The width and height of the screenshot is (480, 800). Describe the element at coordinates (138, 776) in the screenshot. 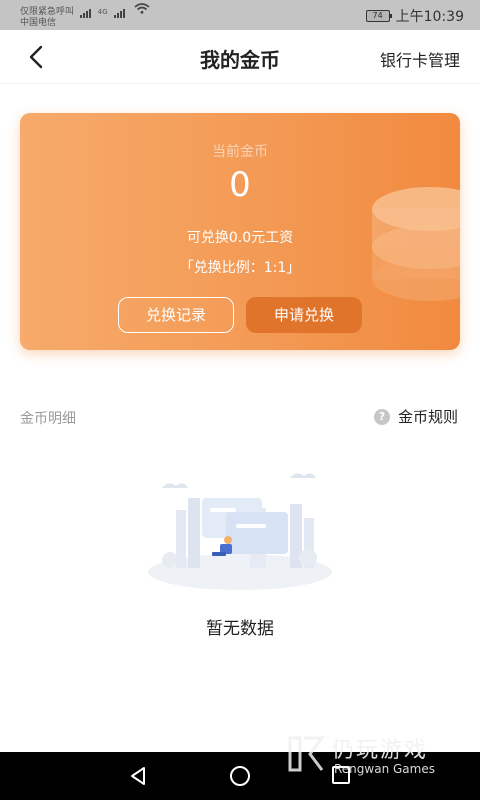

I see `system-back-icon` at that location.